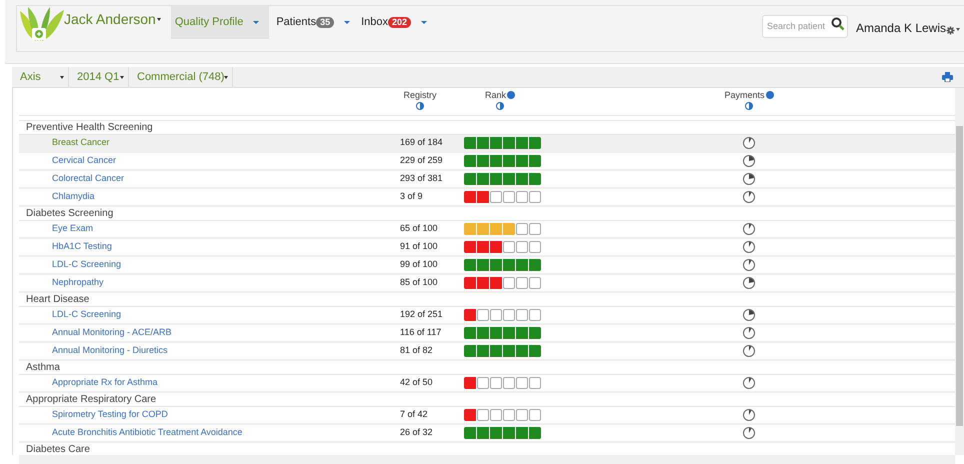  Describe the element at coordinates (487, 434) in the screenshot. I see `measure-row: Acute Bronchitis Antibiotic Treatment Avoidance 26 of 32` at that location.